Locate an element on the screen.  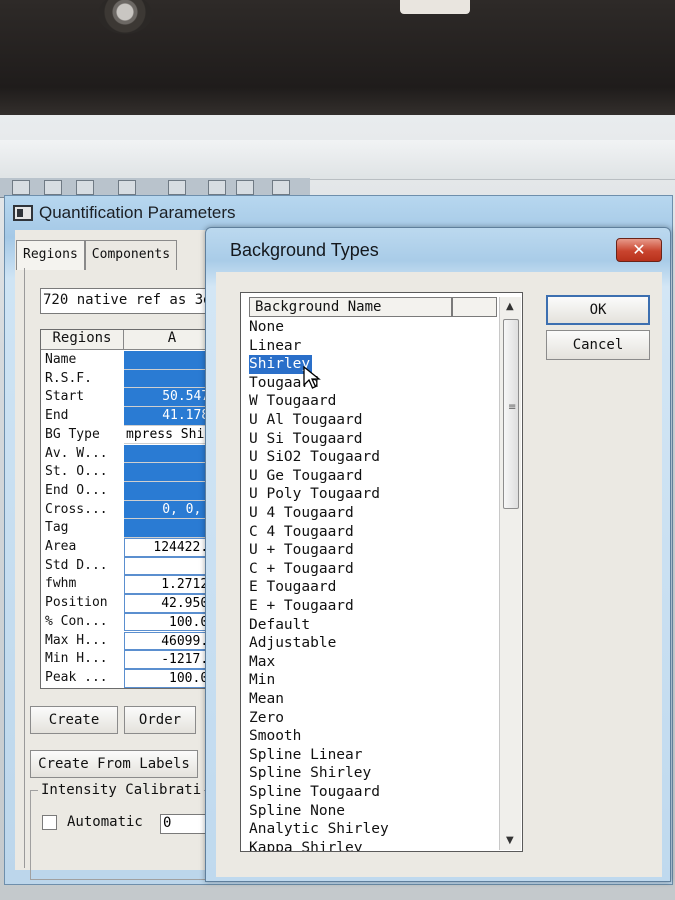
table-row: Max H... 46099.9 is located at coordinates (130, 641).